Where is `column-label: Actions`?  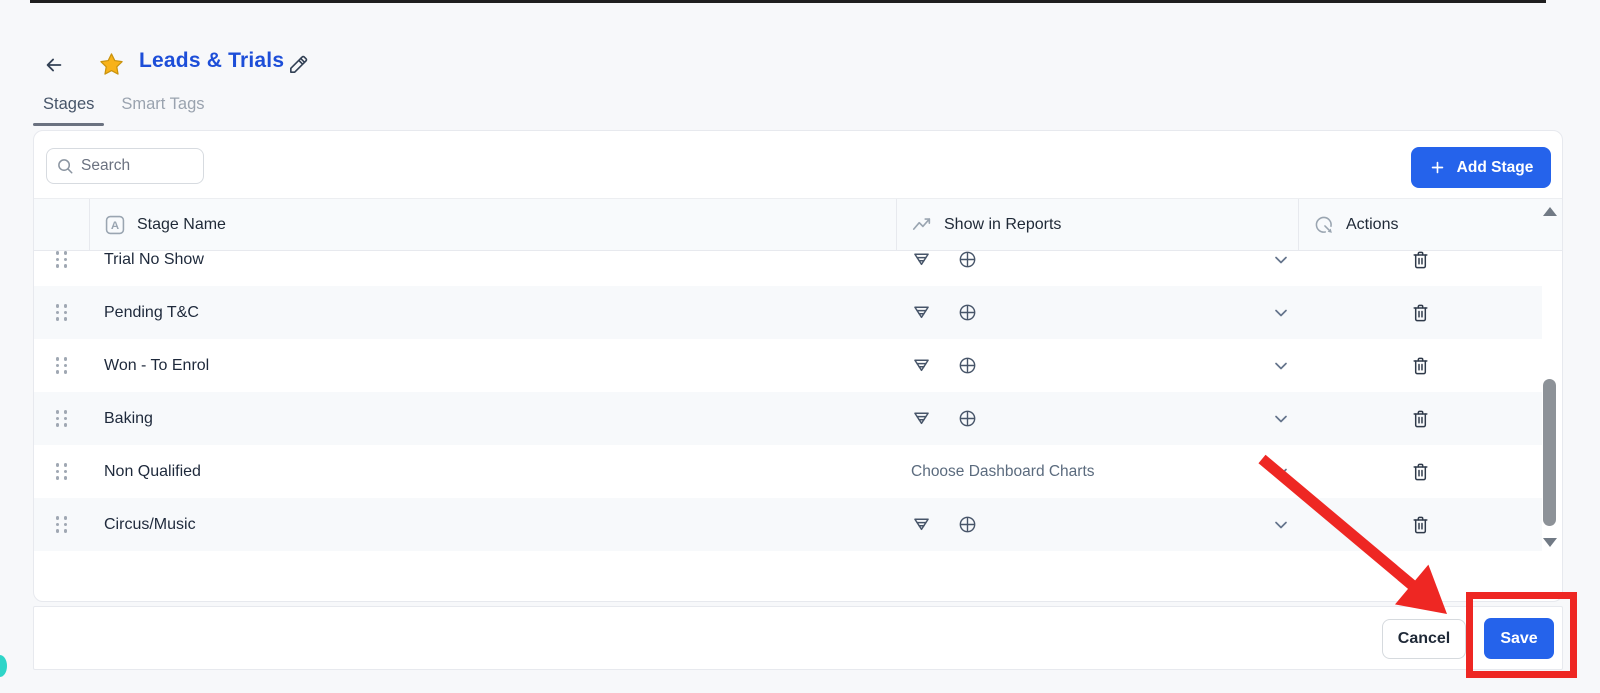 column-label: Actions is located at coordinates (1372, 224).